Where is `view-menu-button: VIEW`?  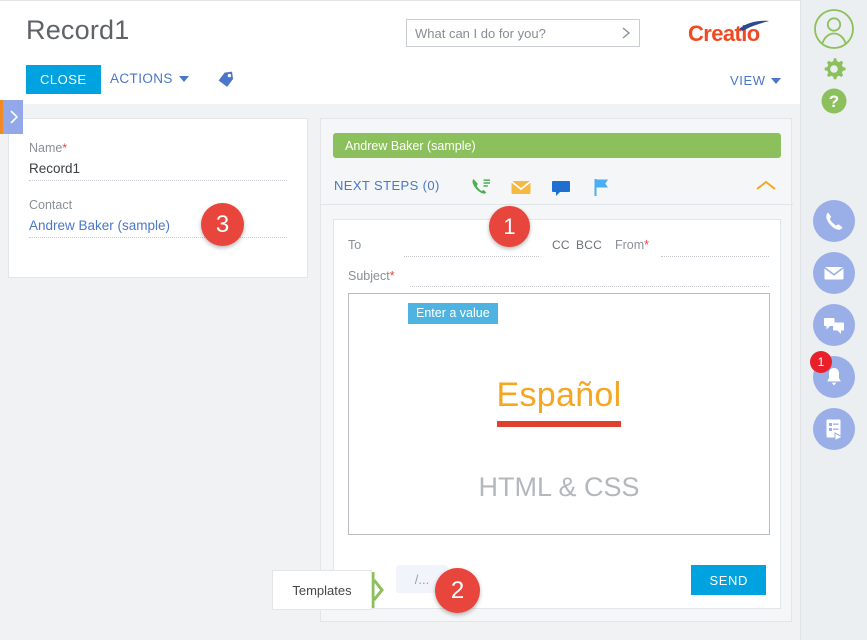
view-menu-button: VIEW is located at coordinates (755, 80).